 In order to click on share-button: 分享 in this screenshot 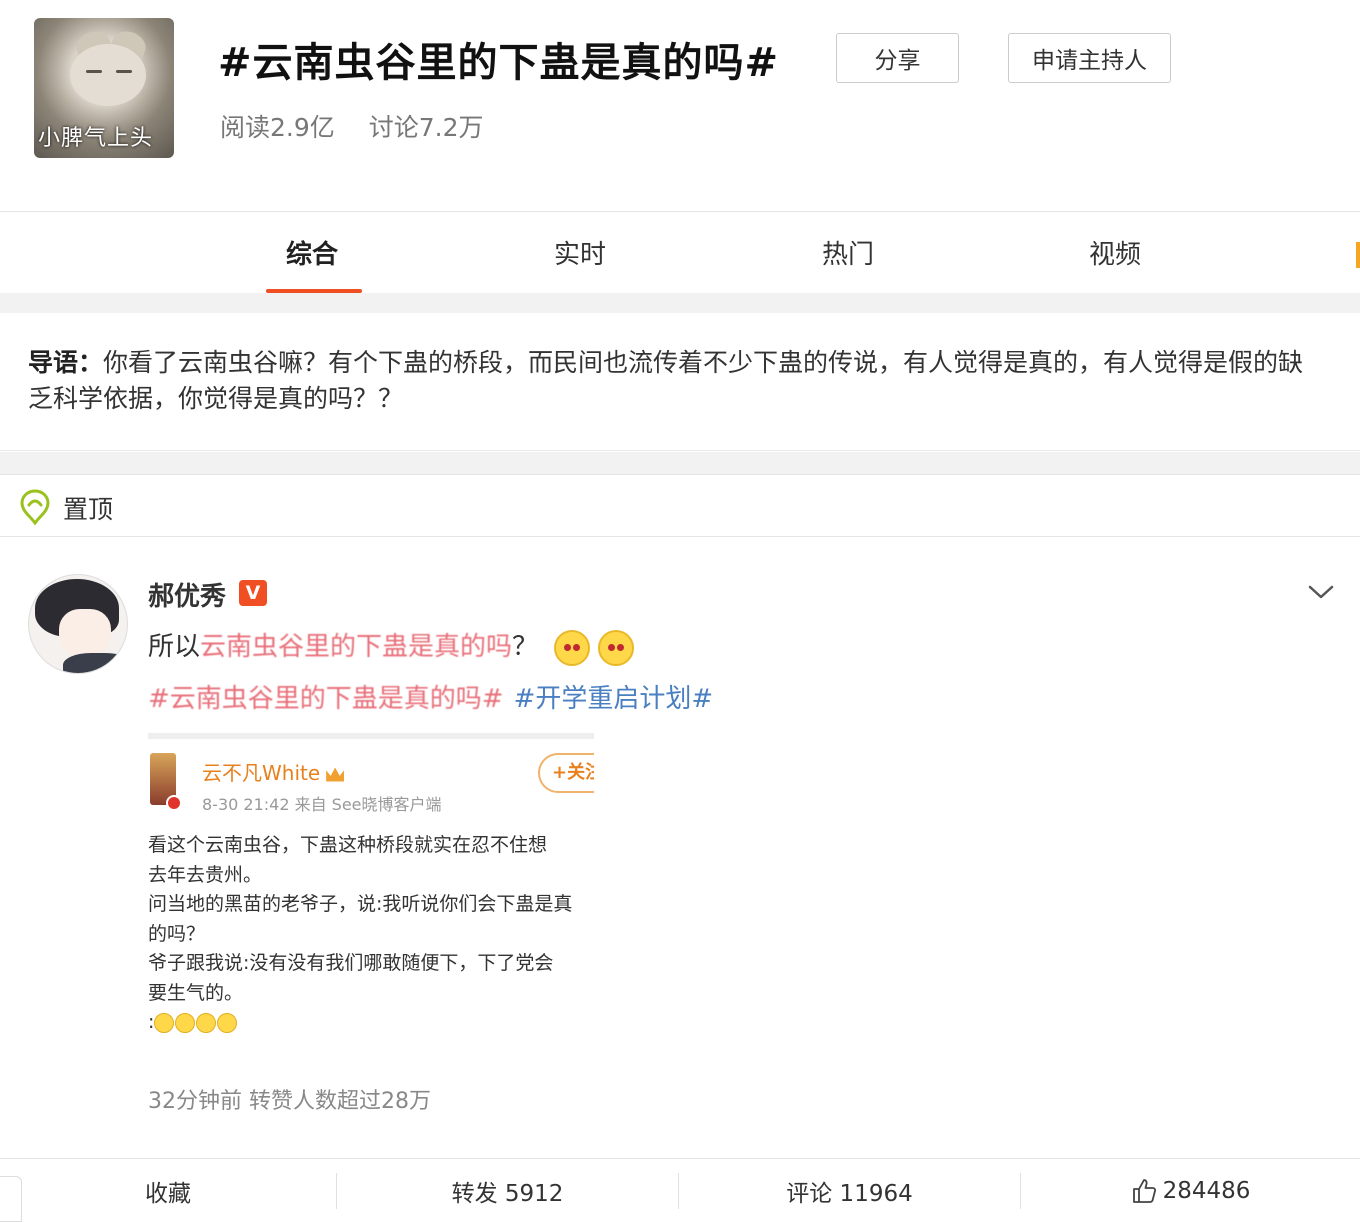, I will do `click(897, 58)`.